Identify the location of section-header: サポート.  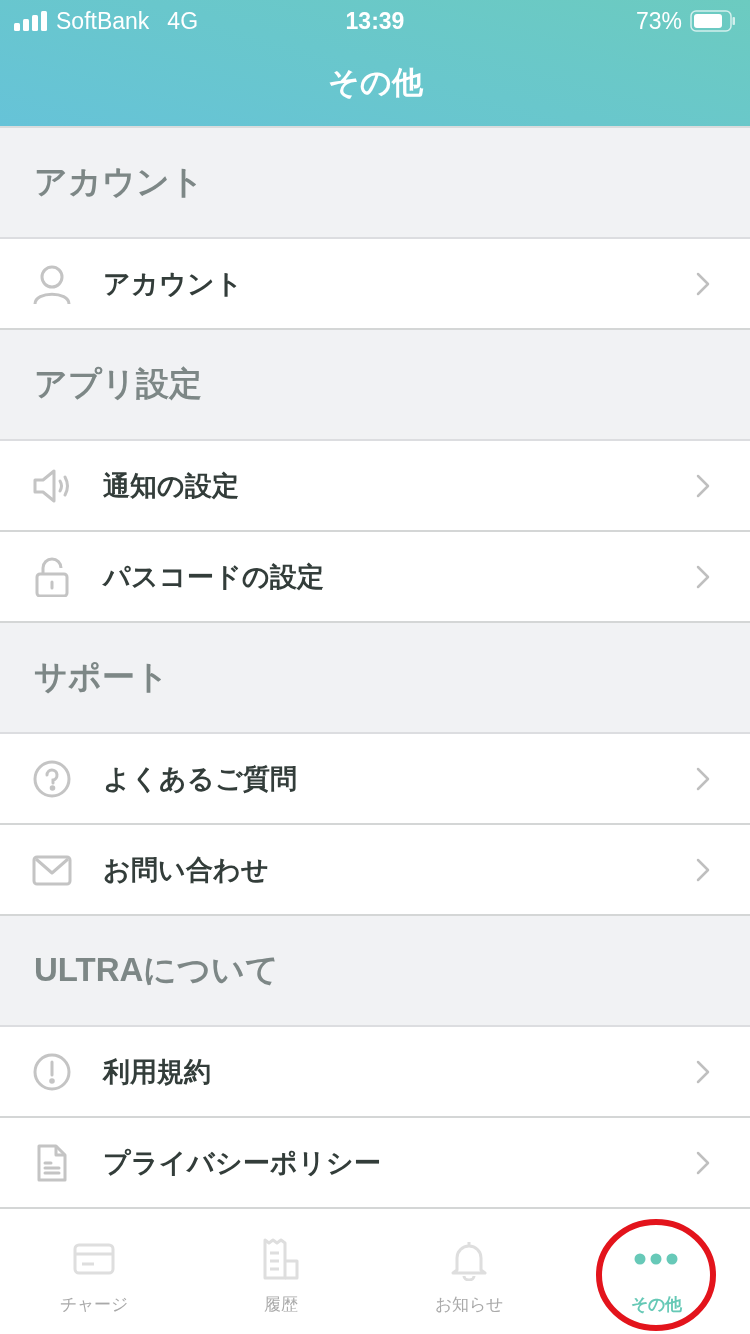
(101, 677).